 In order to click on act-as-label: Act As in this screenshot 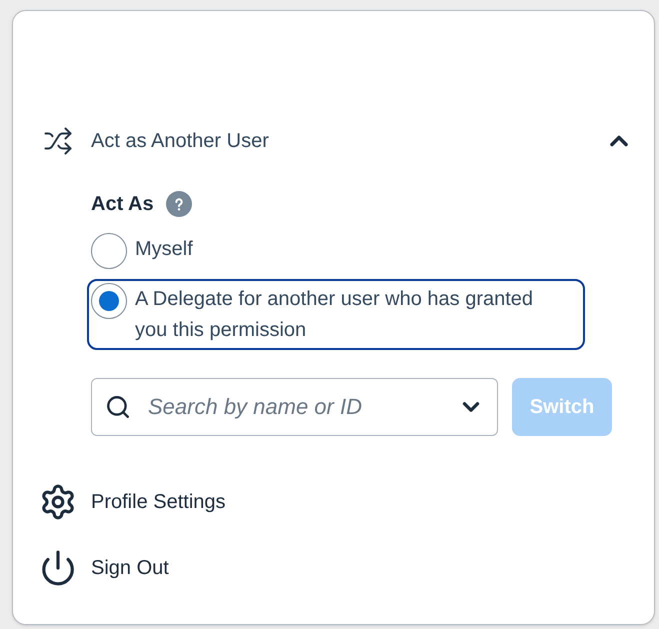, I will do `click(122, 204)`.